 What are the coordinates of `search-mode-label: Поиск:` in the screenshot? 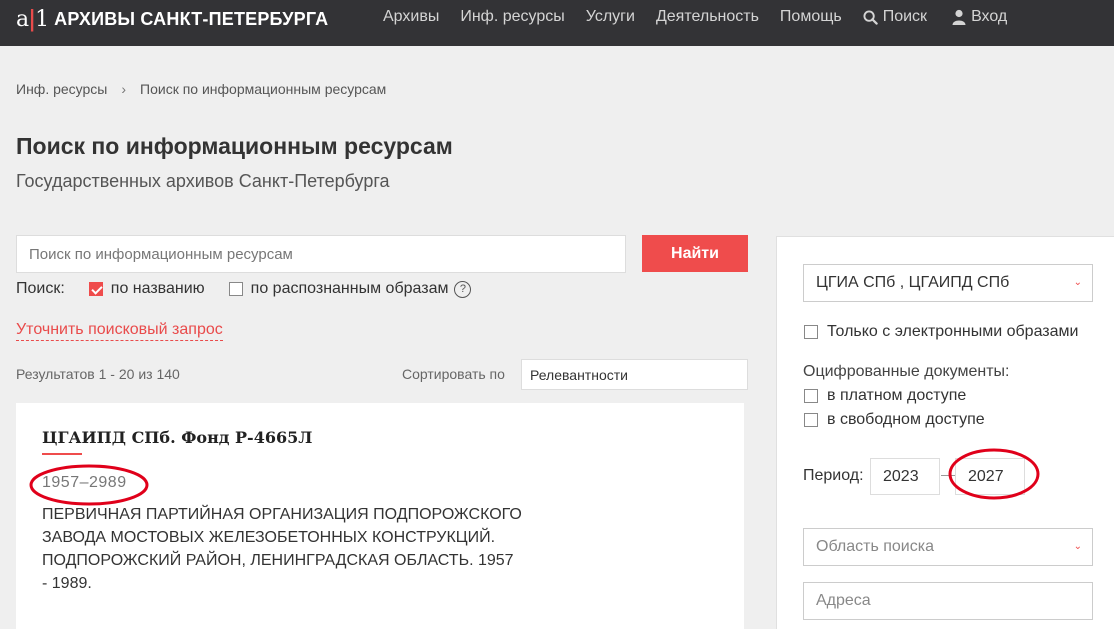 It's located at (40, 288).